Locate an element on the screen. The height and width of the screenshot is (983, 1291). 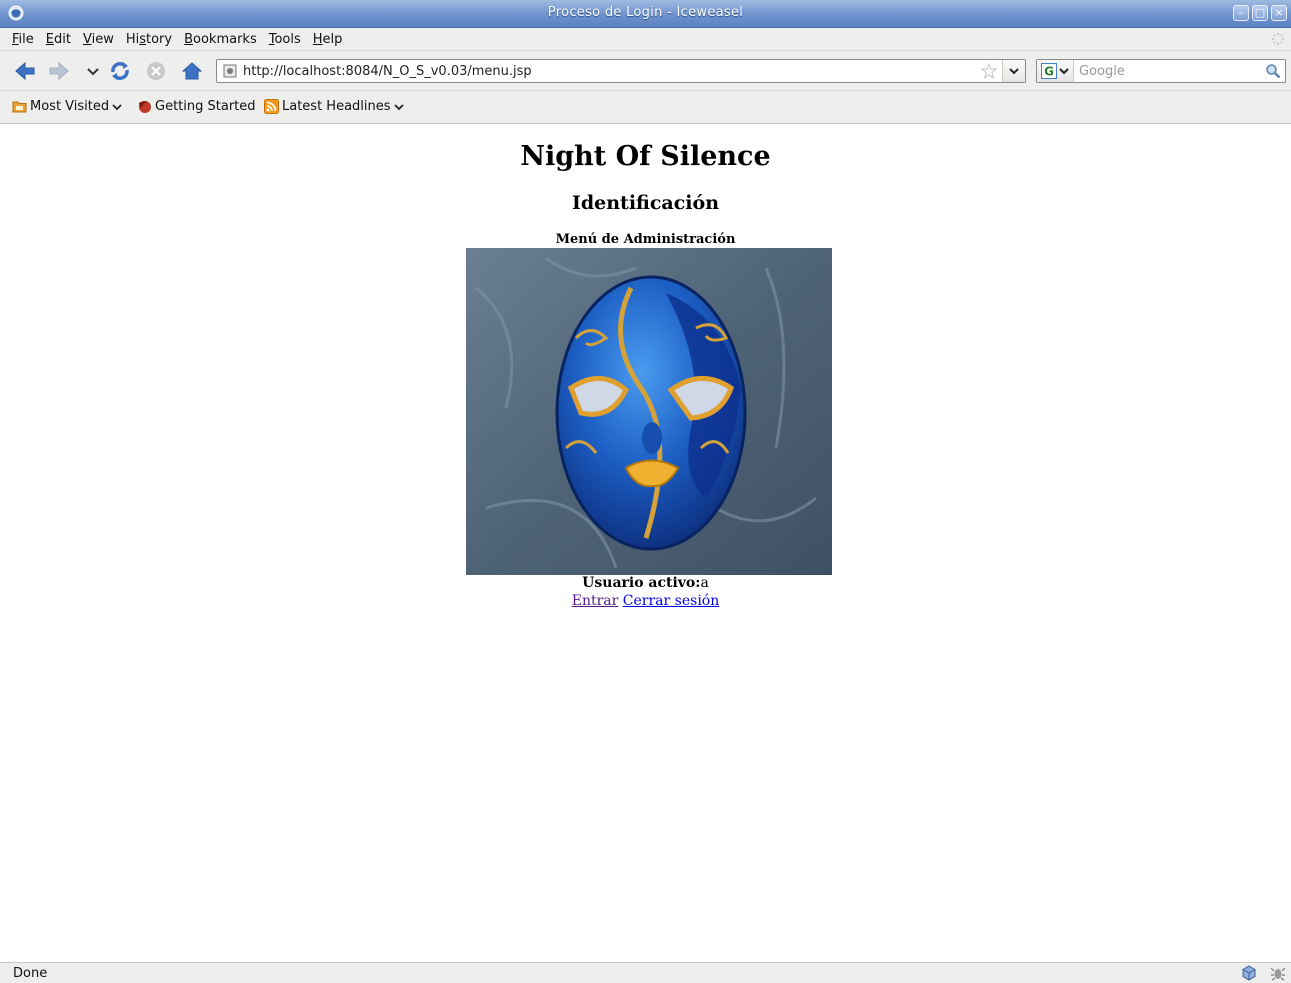
url-bar is located at coordinates (621, 71).